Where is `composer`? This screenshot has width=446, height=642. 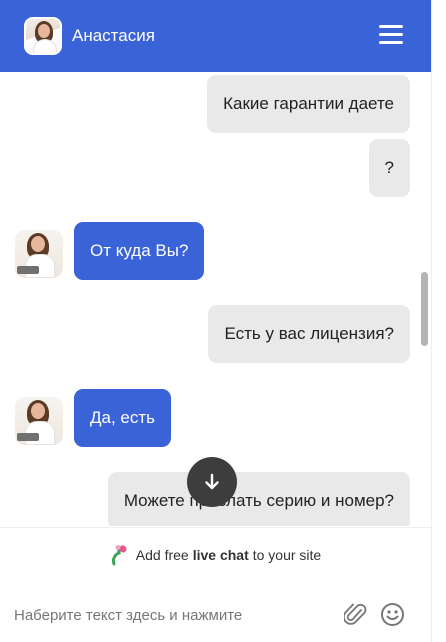 composer is located at coordinates (215, 616).